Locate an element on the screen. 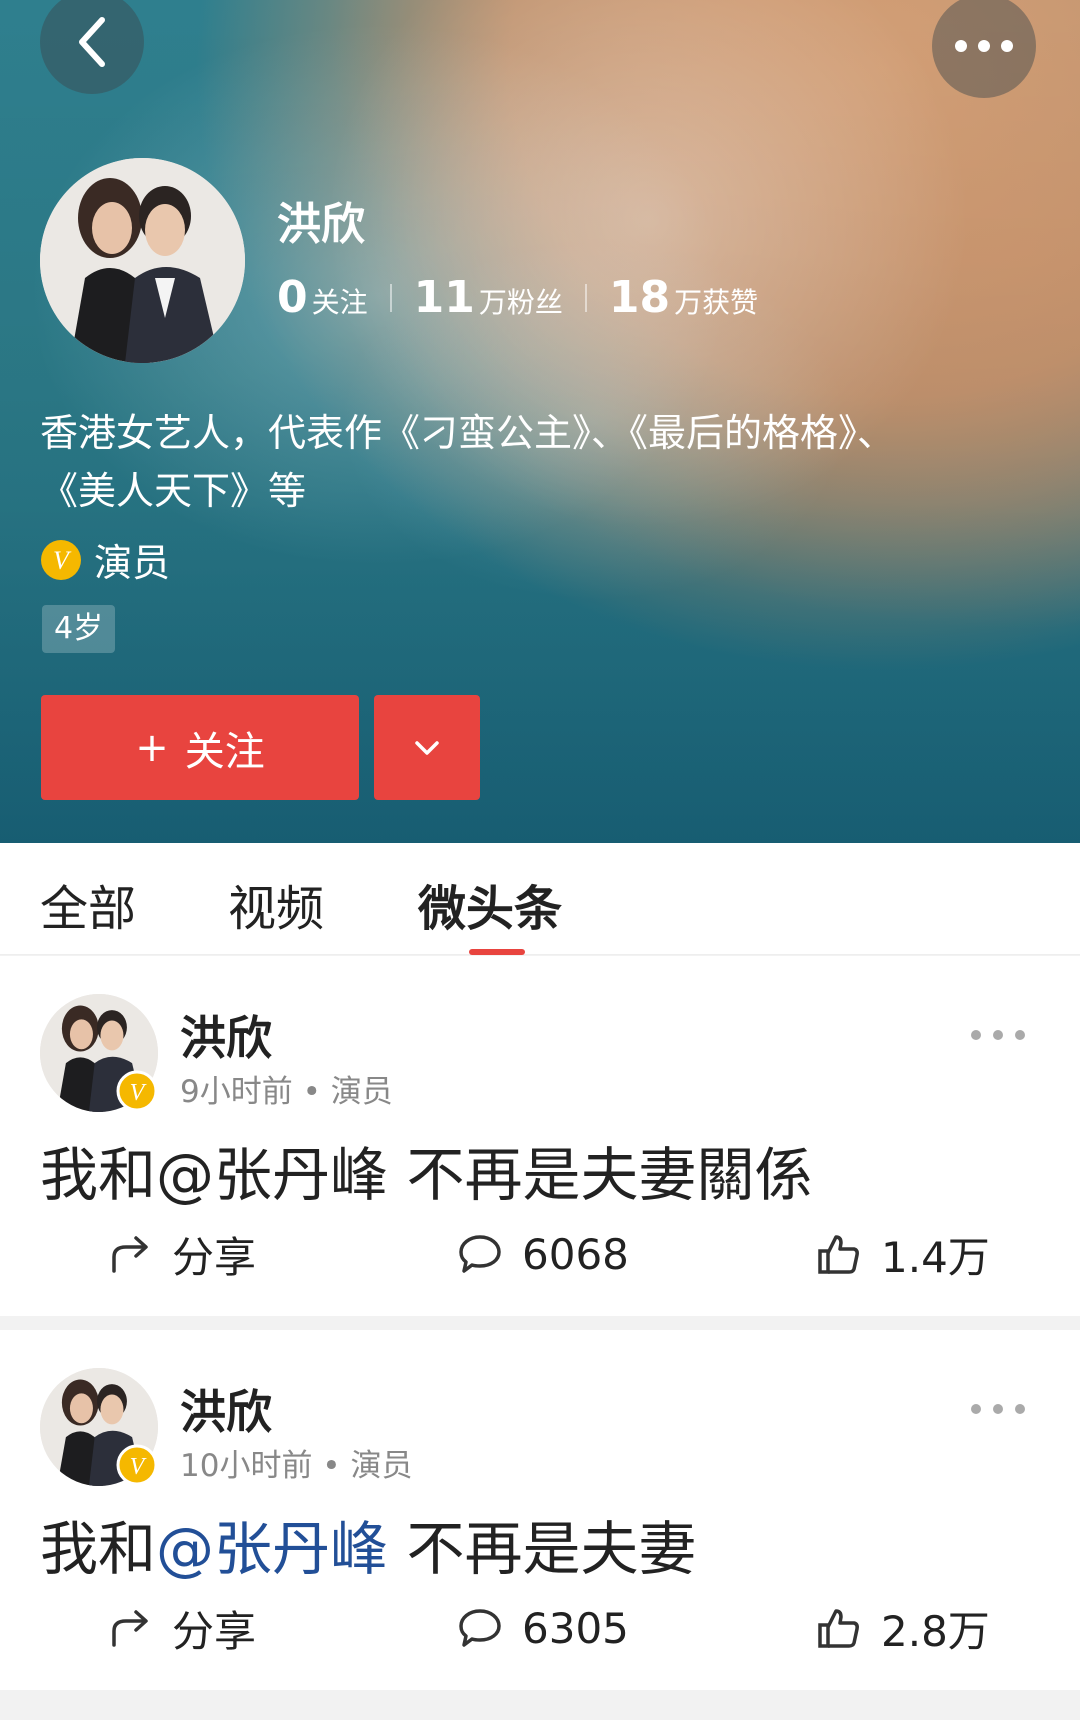 This screenshot has height=1720, width=1080. tab-active-indicator is located at coordinates (497, 952).